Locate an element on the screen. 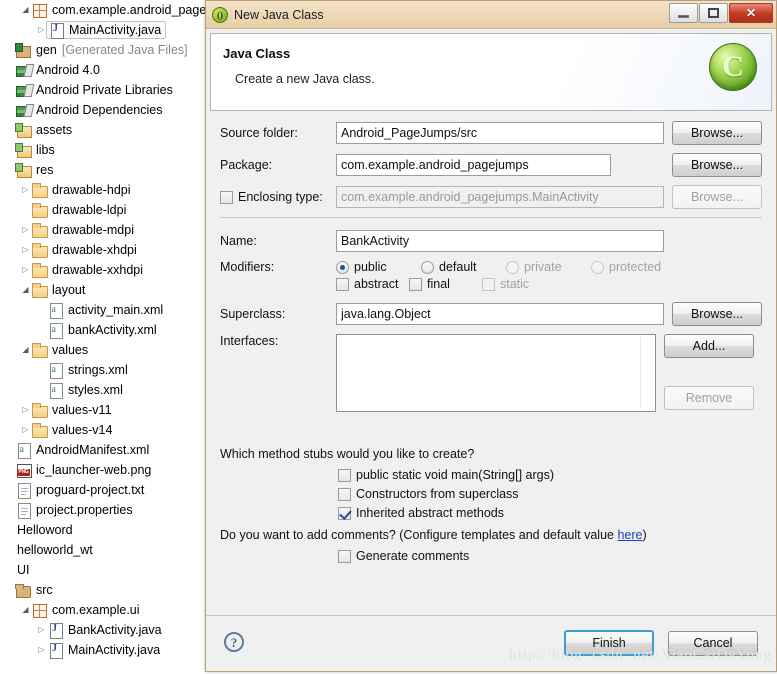  tree-item: proguard-project.txt is located at coordinates (105, 490).